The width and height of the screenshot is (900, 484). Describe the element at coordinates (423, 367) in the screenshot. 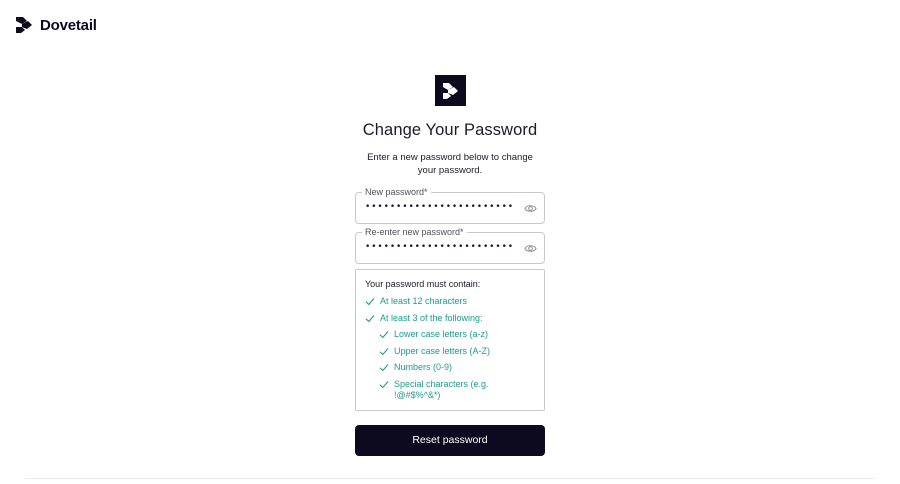

I see `requirement-text: Numbers (0-9)` at that location.